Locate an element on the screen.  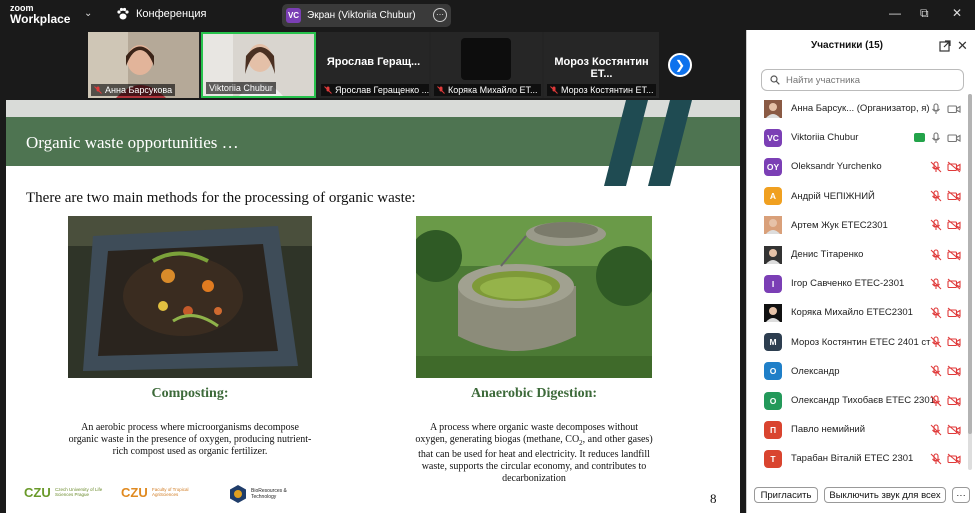
participant-row: Т Тарабан Віталій ЕТЕС 2301 is located at coordinates (859, 458).